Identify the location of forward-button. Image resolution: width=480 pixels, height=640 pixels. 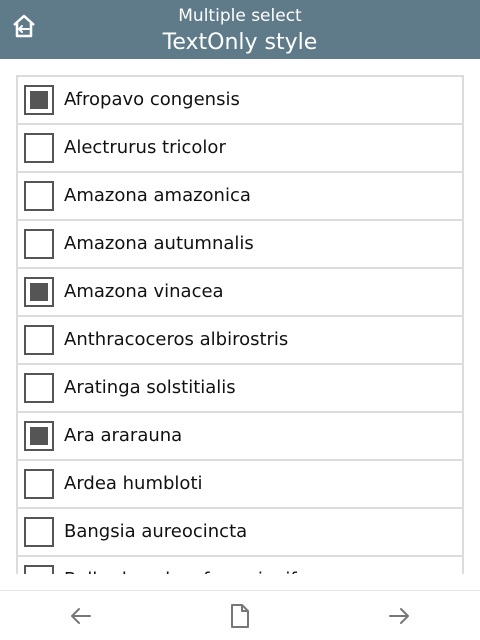
(399, 616).